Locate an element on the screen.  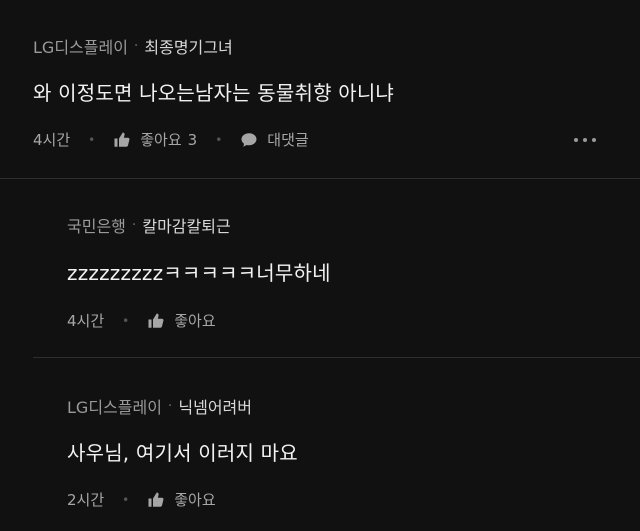
reply-button: 대댓글 is located at coordinates (274, 139).